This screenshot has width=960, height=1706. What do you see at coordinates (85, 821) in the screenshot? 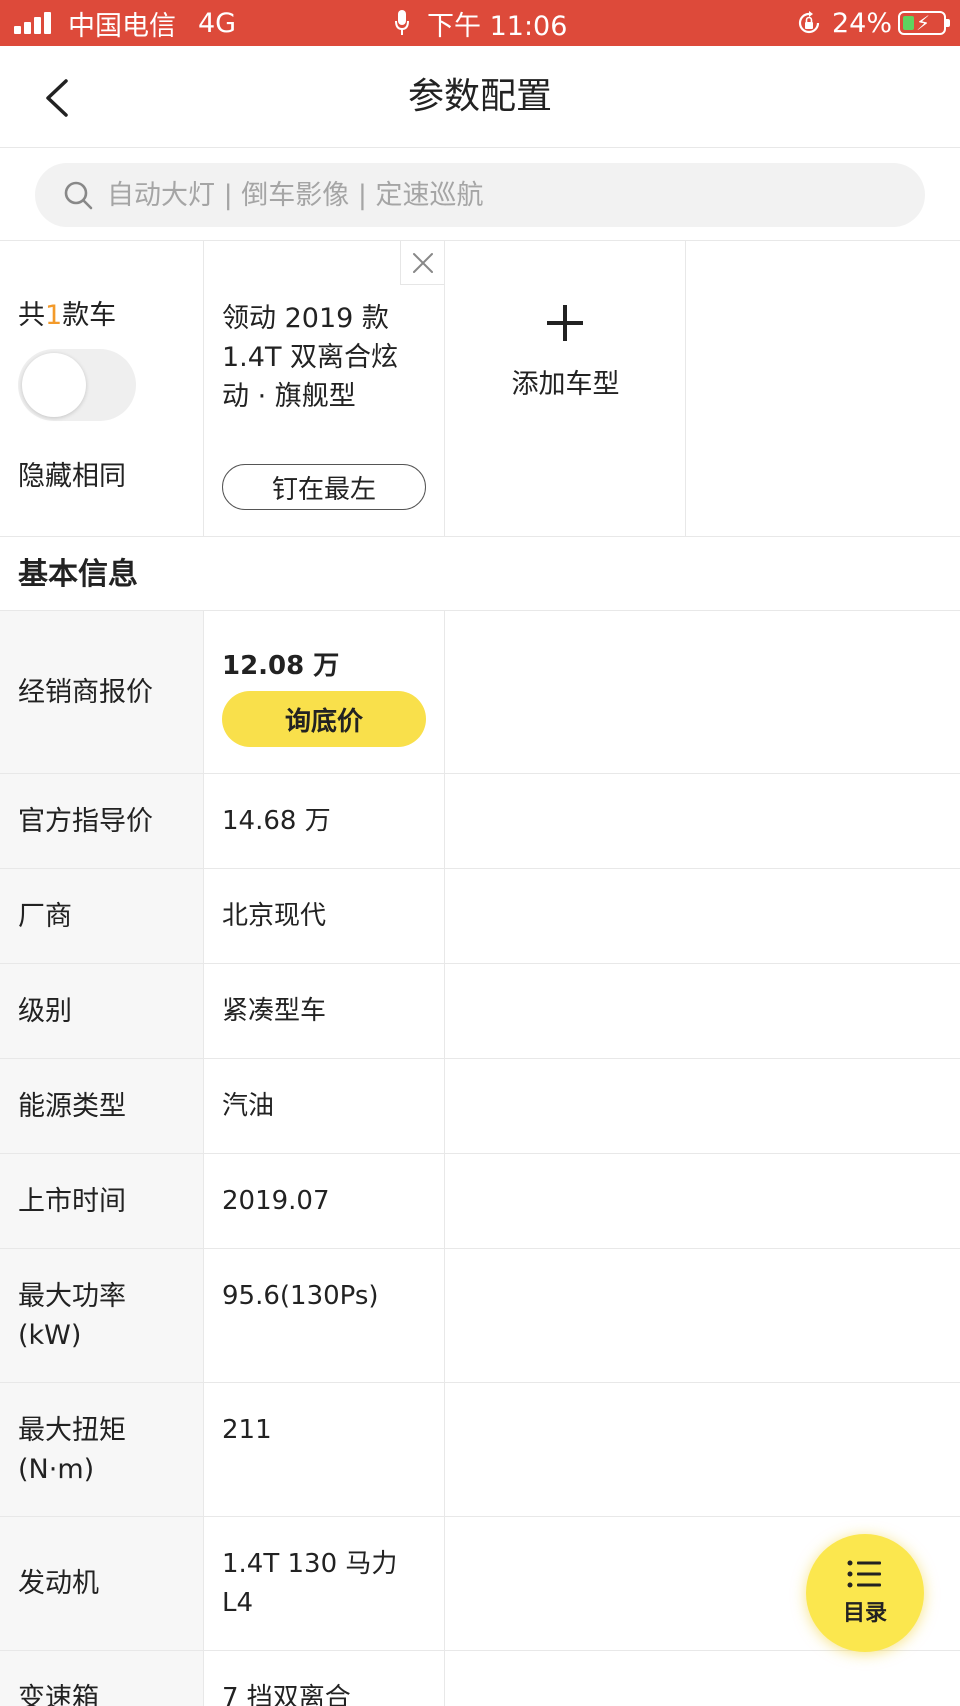
I see `row-label: 官方指导价` at bounding box center [85, 821].